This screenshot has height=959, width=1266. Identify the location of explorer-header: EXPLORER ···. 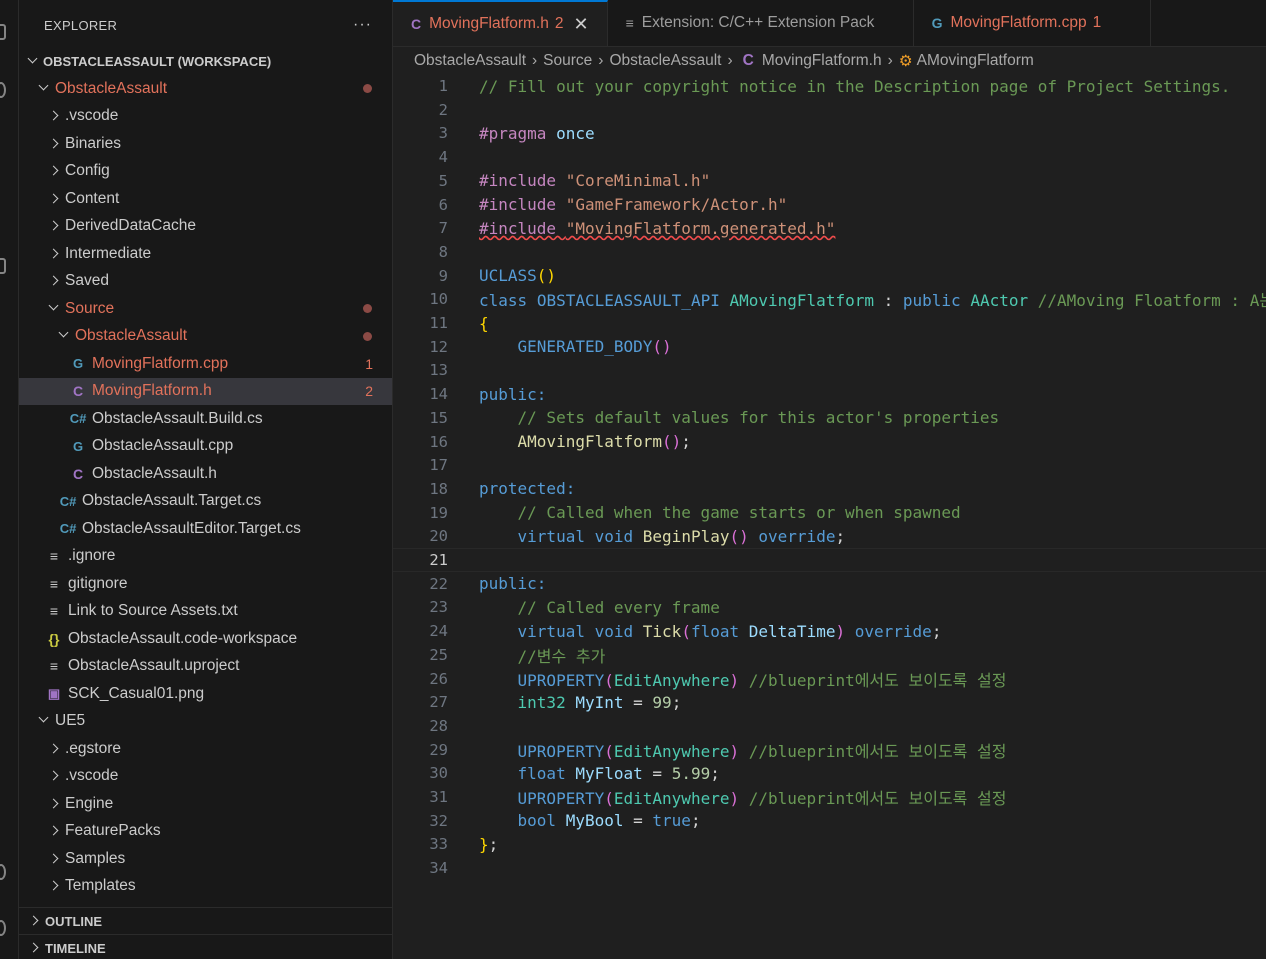
(205, 25).